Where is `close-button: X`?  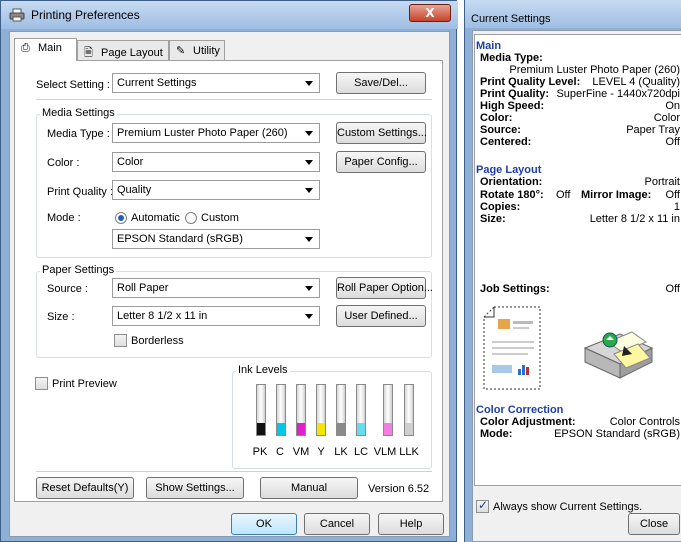
close-button: X is located at coordinates (430, 13).